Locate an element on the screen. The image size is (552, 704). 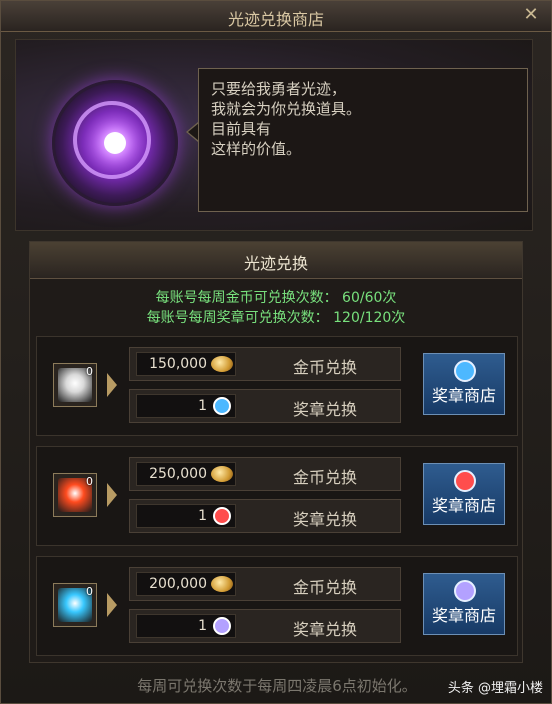
titlebar: 光迹兑换商店 ✕ is located at coordinates (276, 16).